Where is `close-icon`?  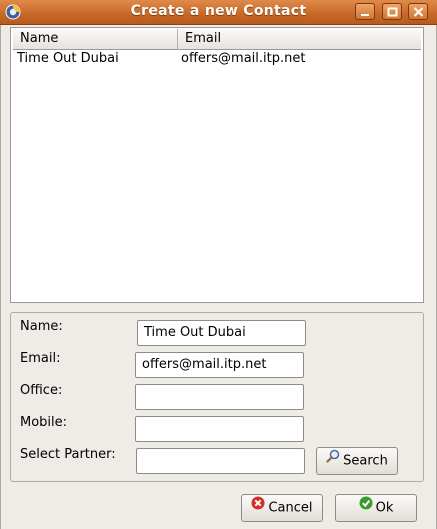
close-icon is located at coordinates (418, 12).